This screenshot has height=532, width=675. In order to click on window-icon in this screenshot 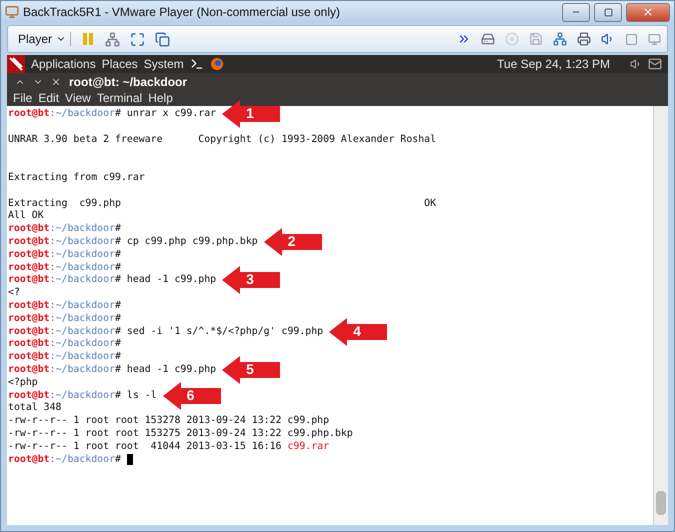, I will do `click(162, 39)`.